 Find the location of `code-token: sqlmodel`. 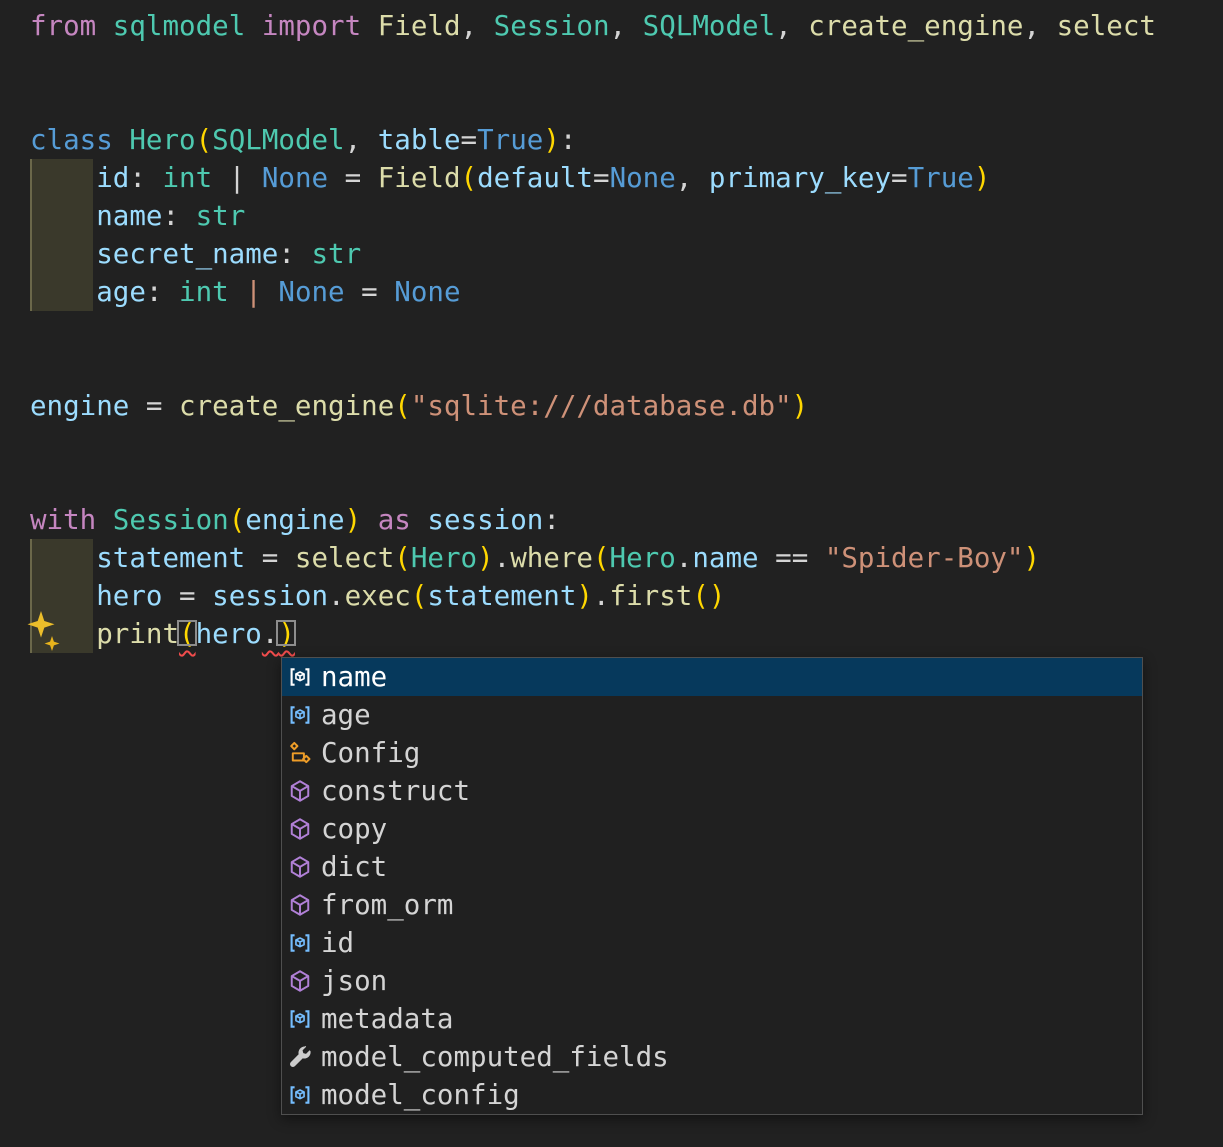

code-token: sqlmodel is located at coordinates (179, 26).